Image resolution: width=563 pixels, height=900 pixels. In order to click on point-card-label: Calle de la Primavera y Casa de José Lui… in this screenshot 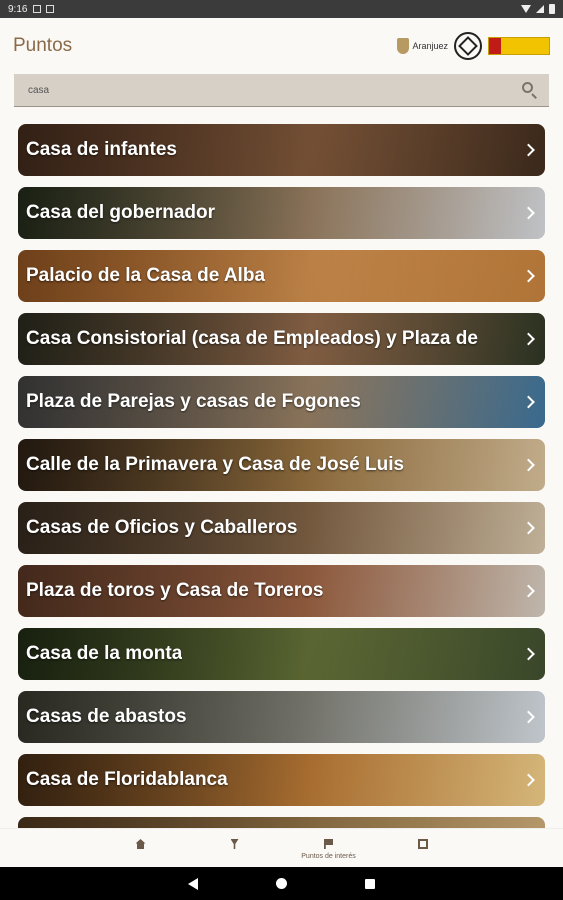, I will do `click(215, 464)`.